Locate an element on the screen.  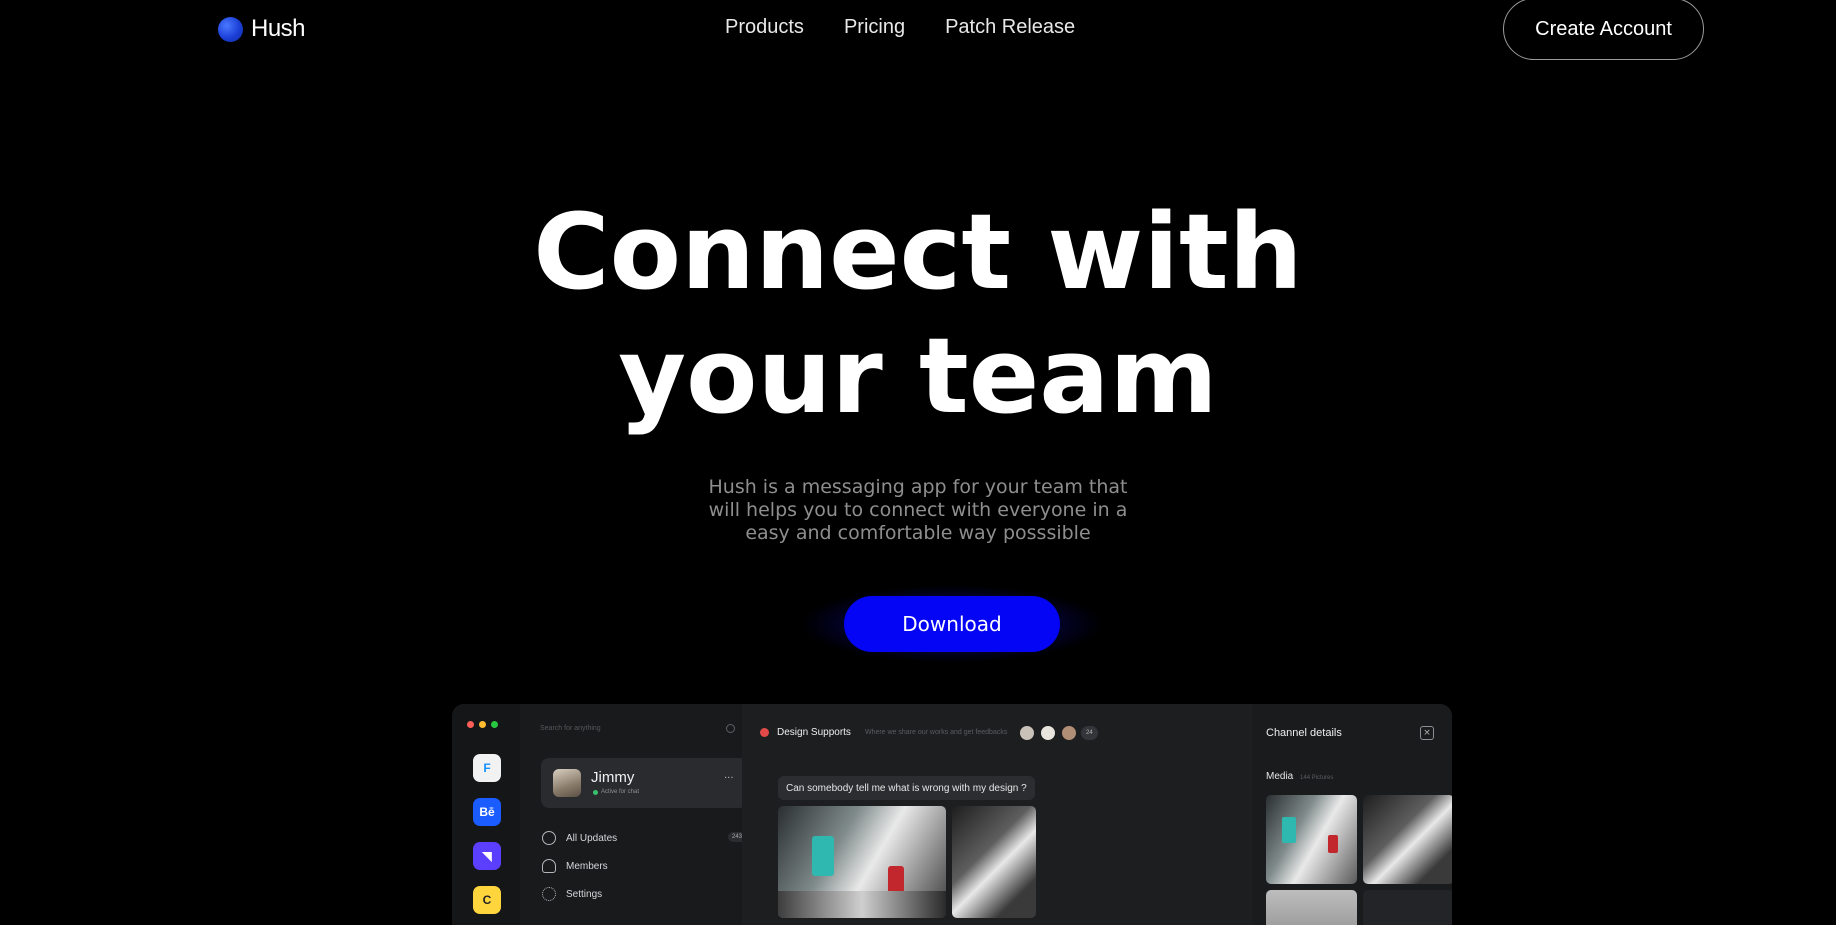
channel-icon is located at coordinates (764, 732).